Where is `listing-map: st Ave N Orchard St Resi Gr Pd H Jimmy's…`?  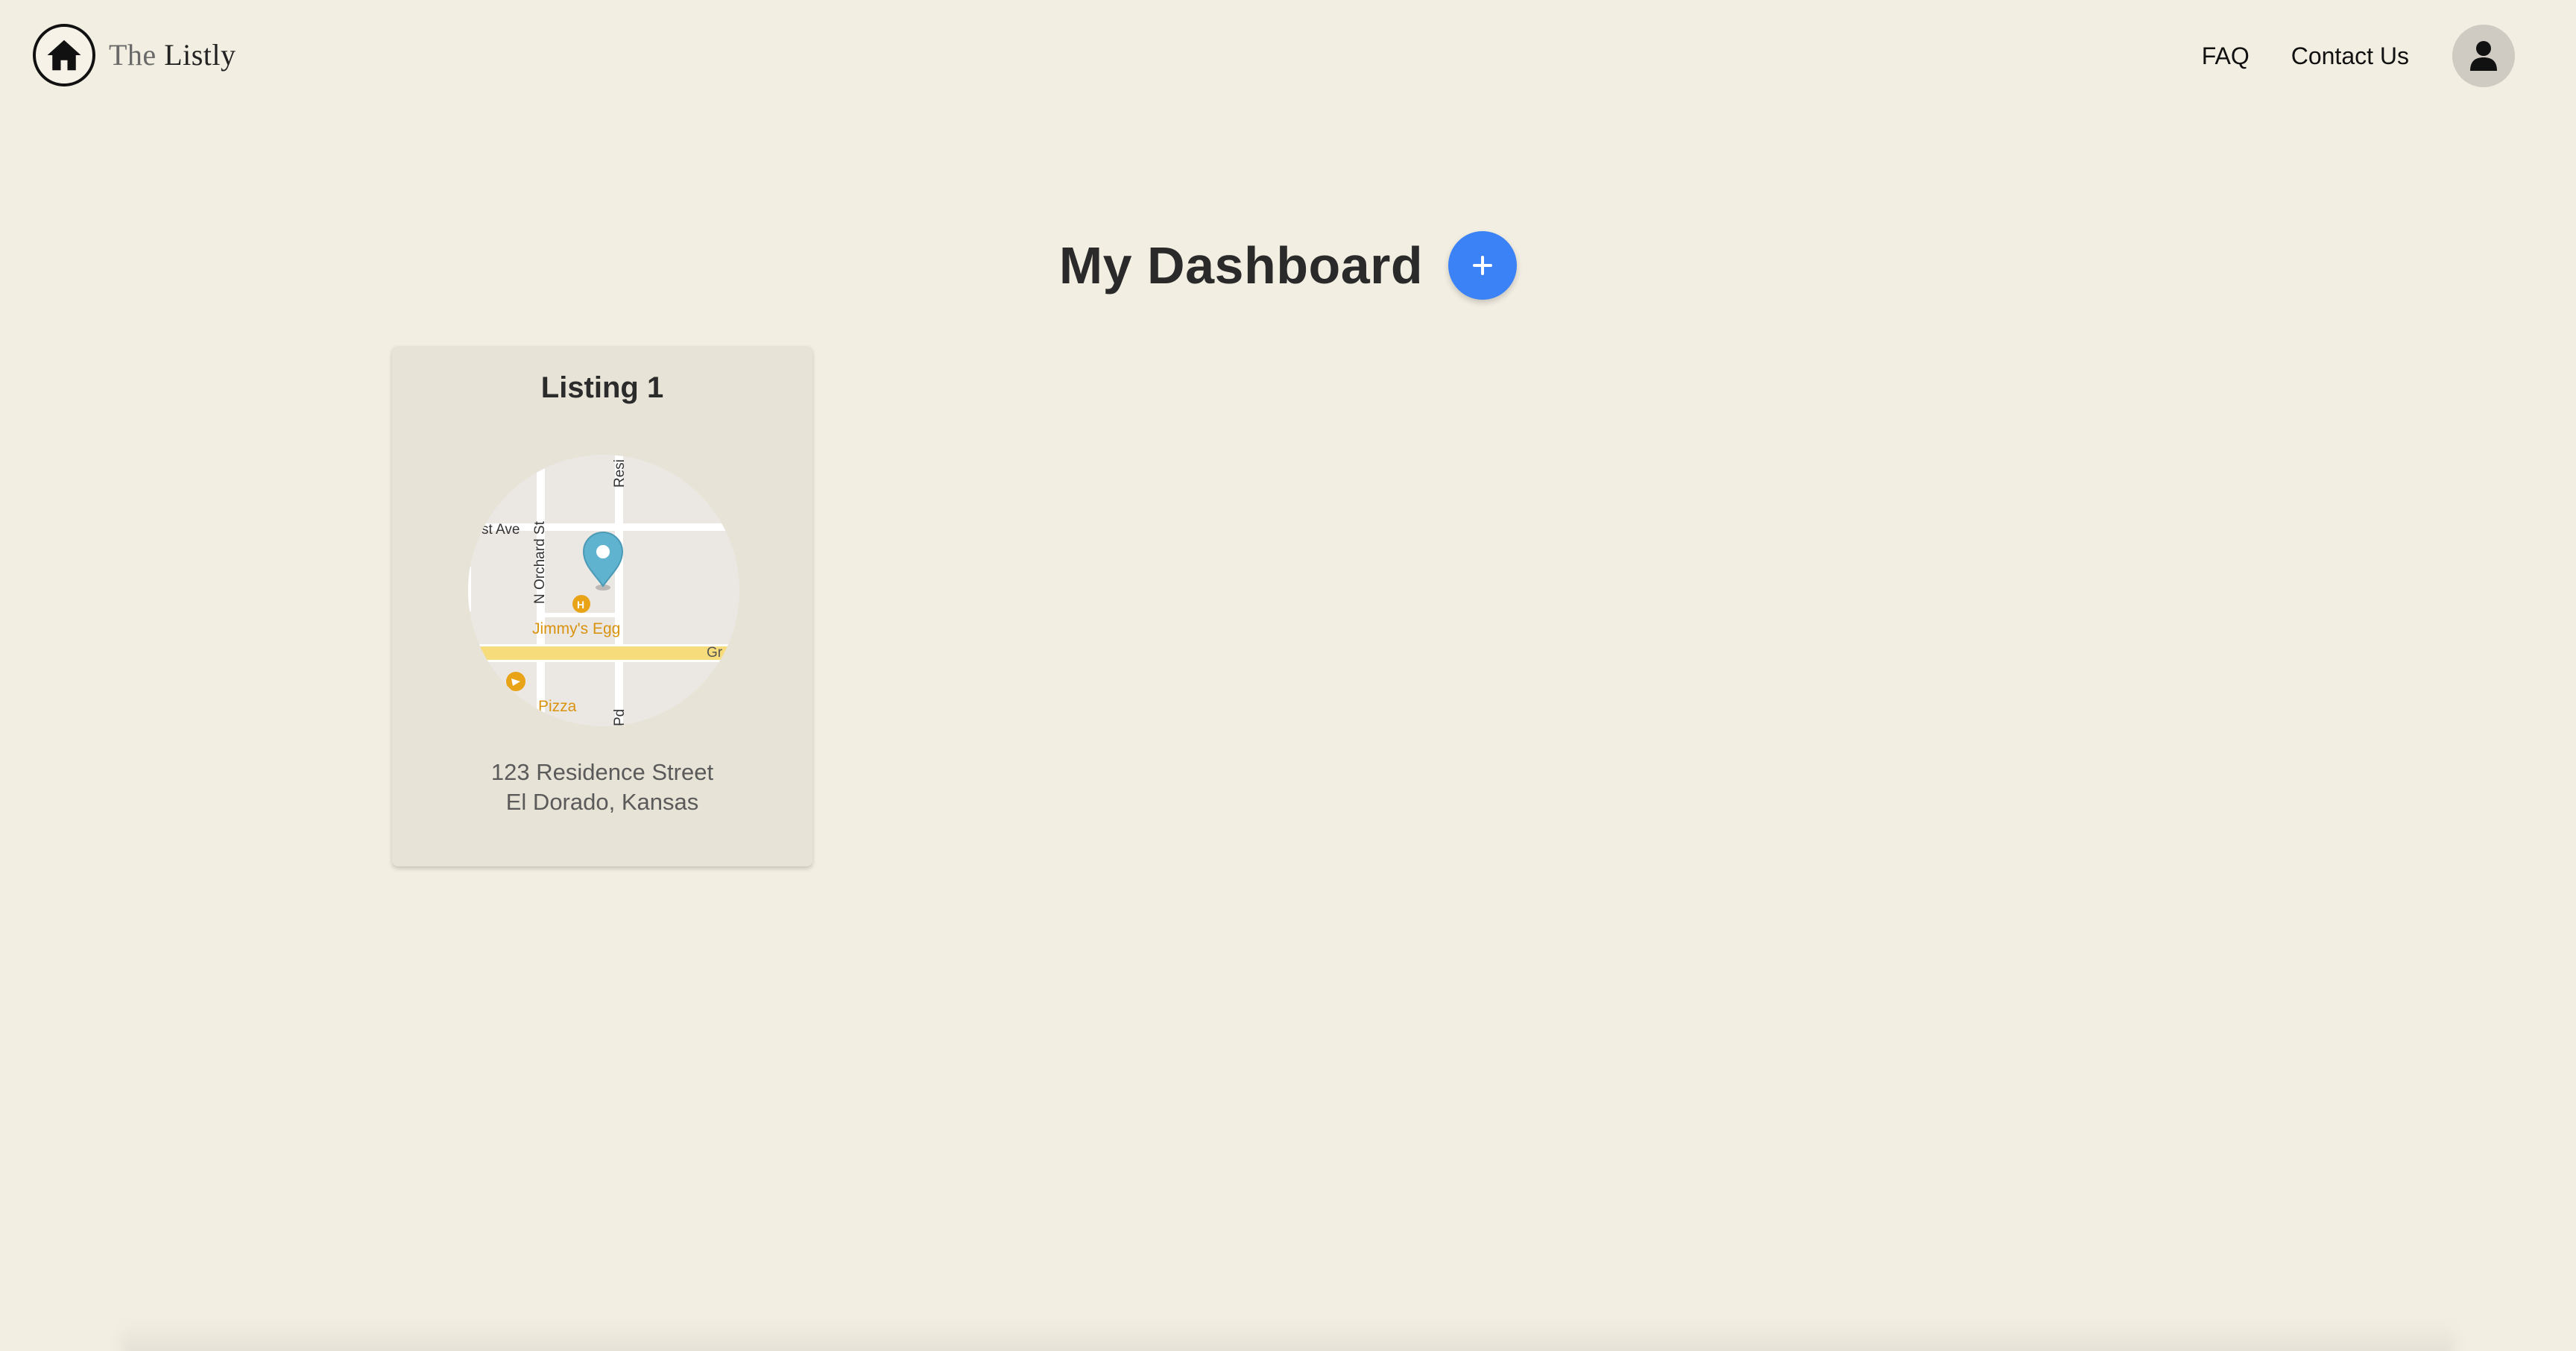 listing-map: st Ave N Orchard St Resi Gr Pd H Jimmy's… is located at coordinates (603, 590).